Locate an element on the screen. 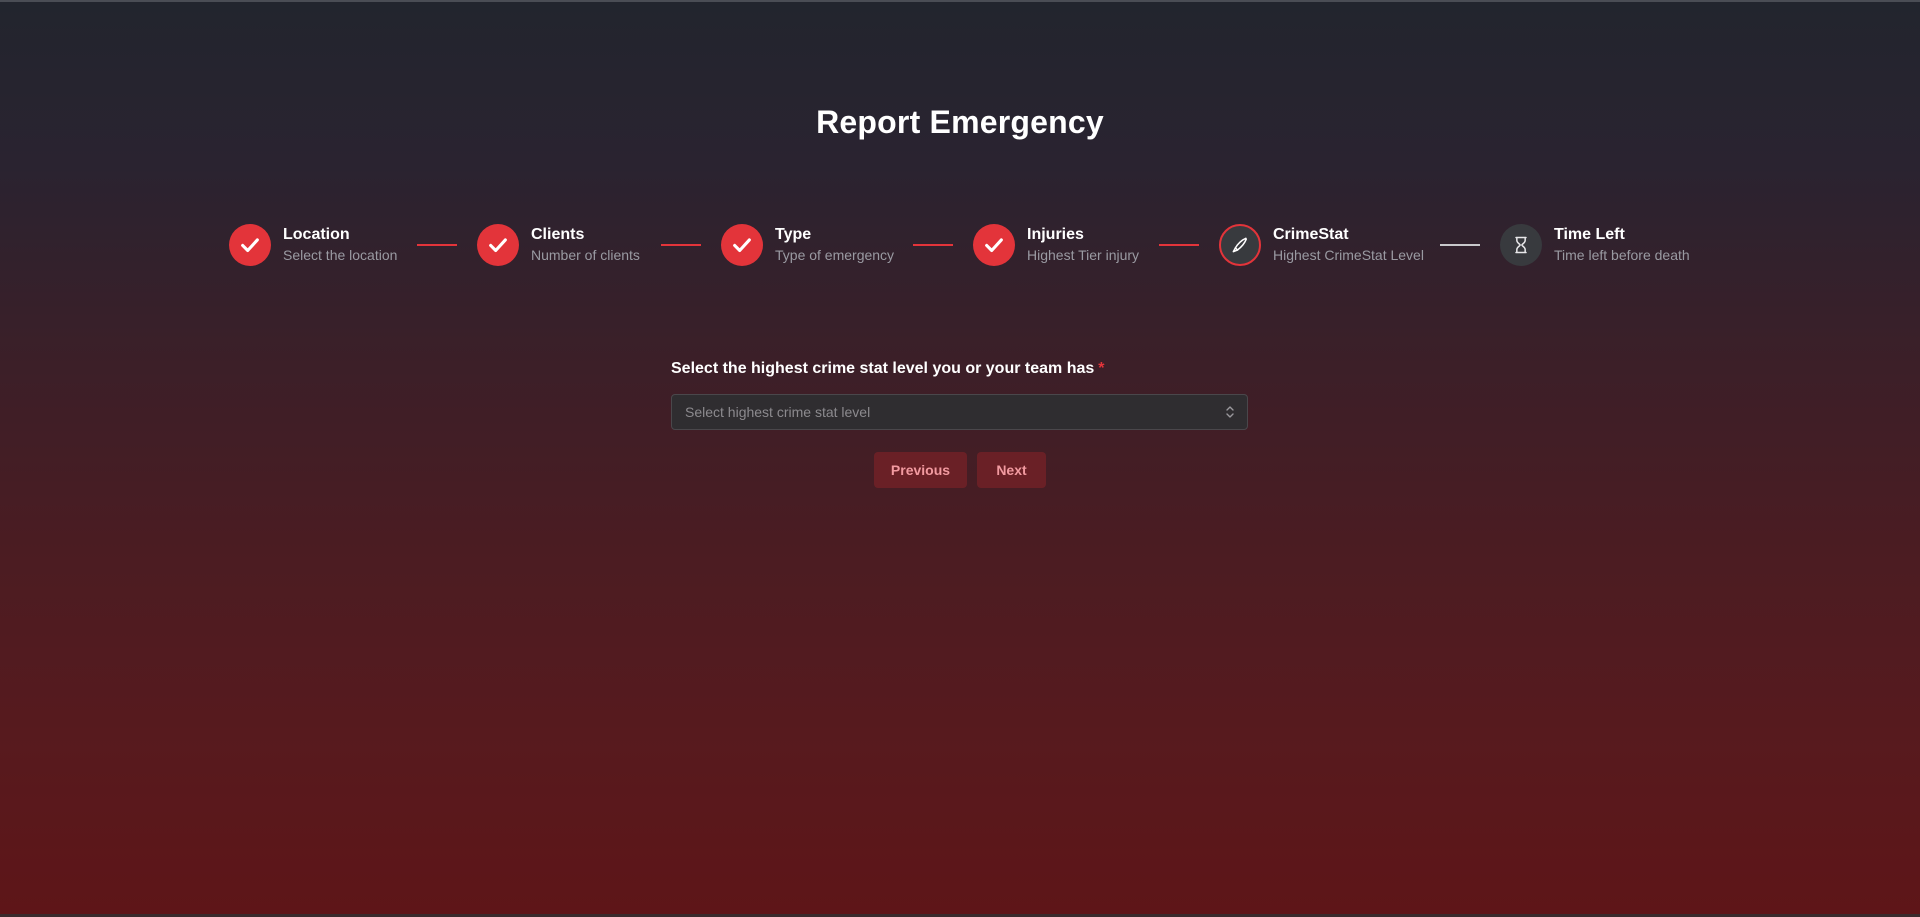 The height and width of the screenshot is (917, 1920). step-description: Number of clients is located at coordinates (585, 255).